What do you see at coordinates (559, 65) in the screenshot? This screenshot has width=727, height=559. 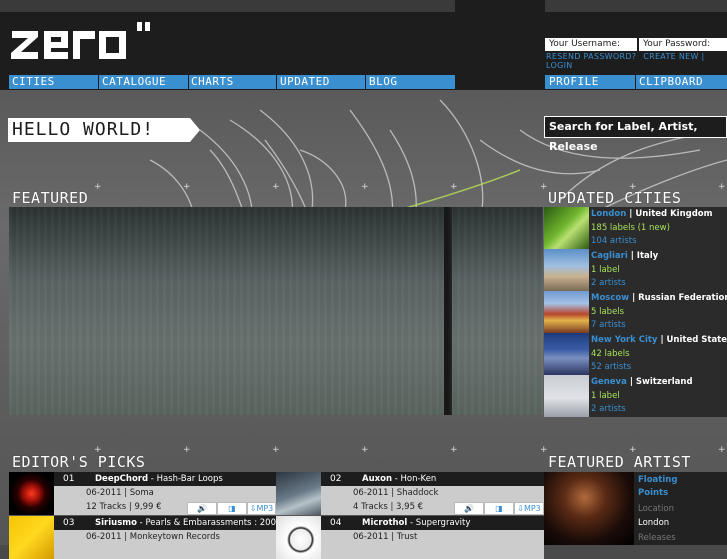 I see `login-link: LOGIN` at bounding box center [559, 65].